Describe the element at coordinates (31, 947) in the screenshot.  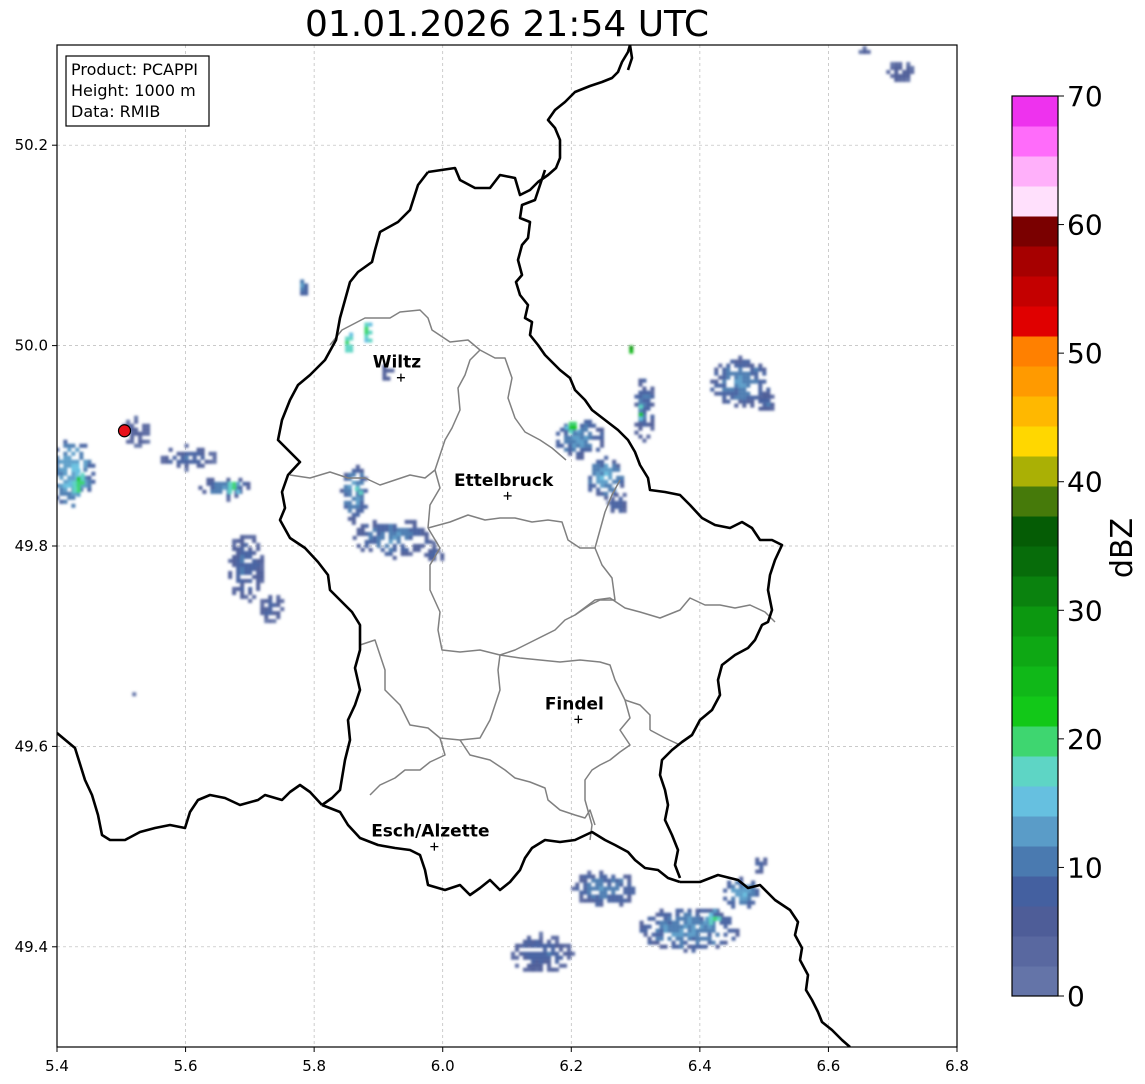
I see `lat-tick-label: 49.4` at that location.